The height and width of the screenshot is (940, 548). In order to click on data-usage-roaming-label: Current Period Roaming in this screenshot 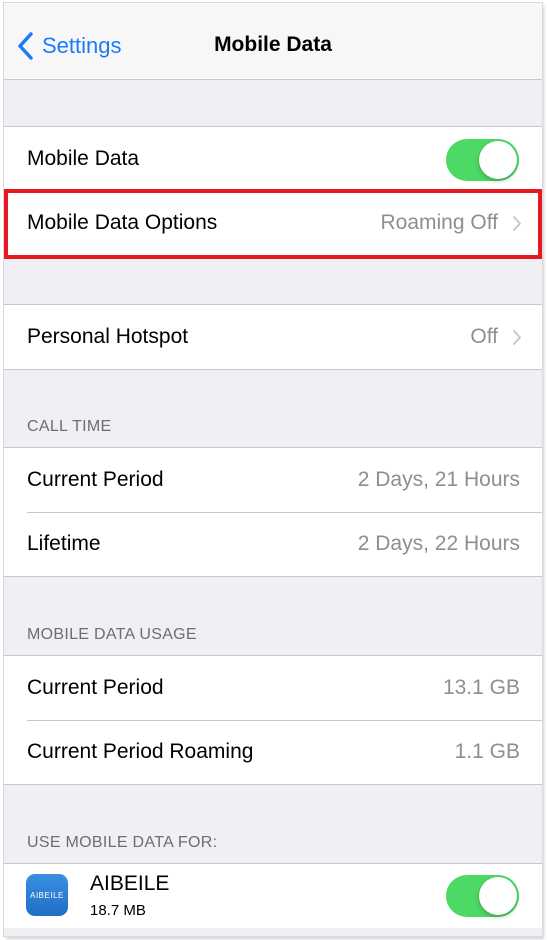, I will do `click(140, 751)`.